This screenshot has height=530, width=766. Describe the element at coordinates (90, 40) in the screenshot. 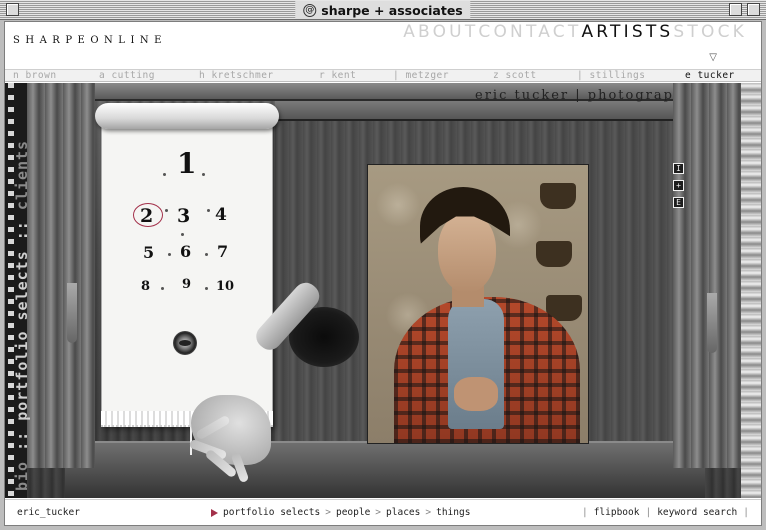

I see `site-logo: SHARPEONLINE` at that location.